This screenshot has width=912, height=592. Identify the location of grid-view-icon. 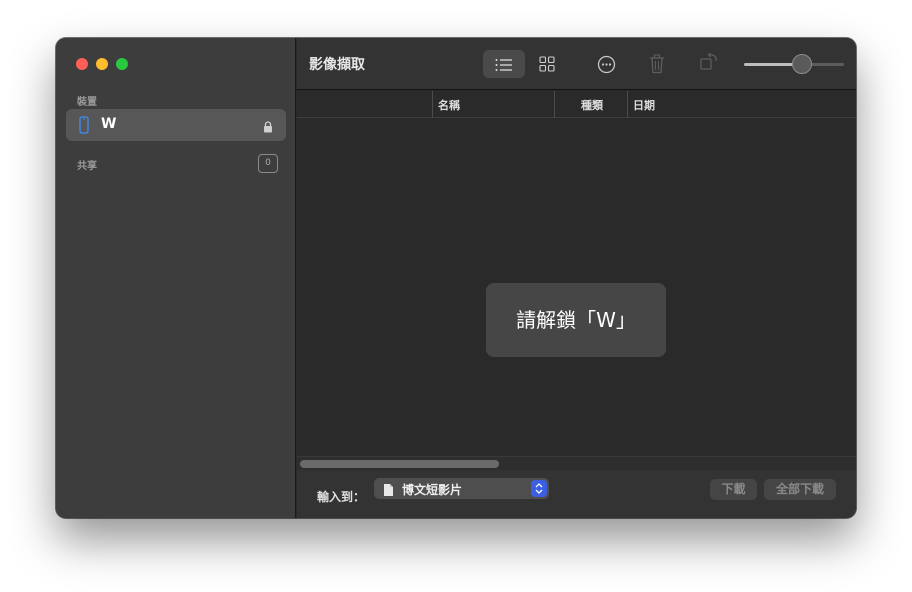
(547, 66).